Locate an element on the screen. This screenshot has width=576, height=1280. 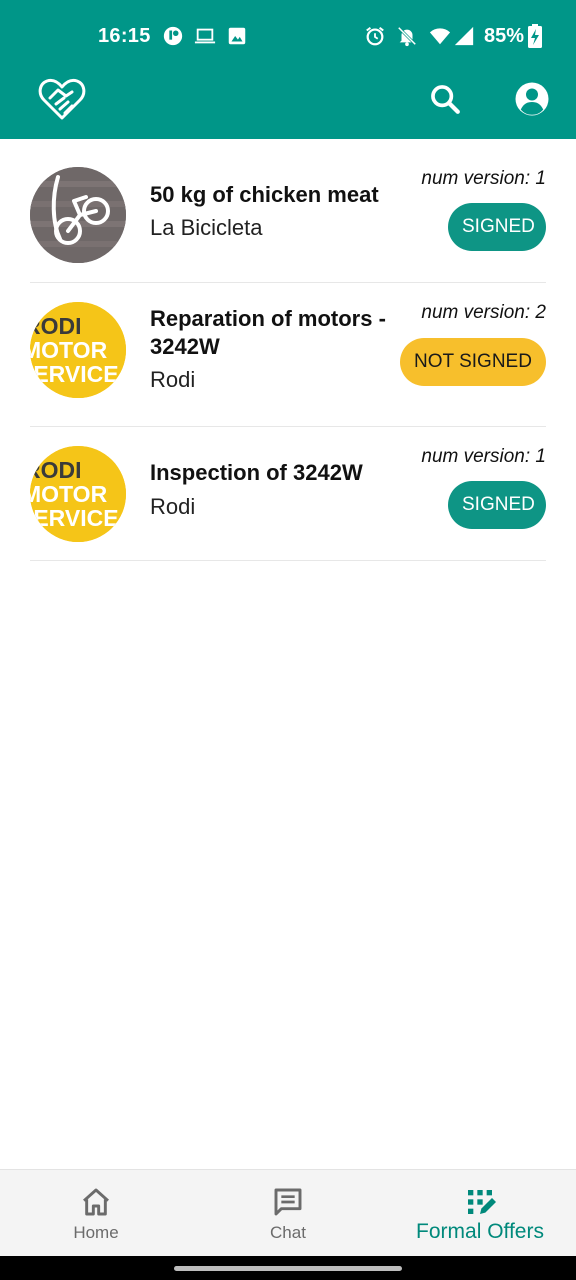
laptop-icon is located at coordinates (205, 36).